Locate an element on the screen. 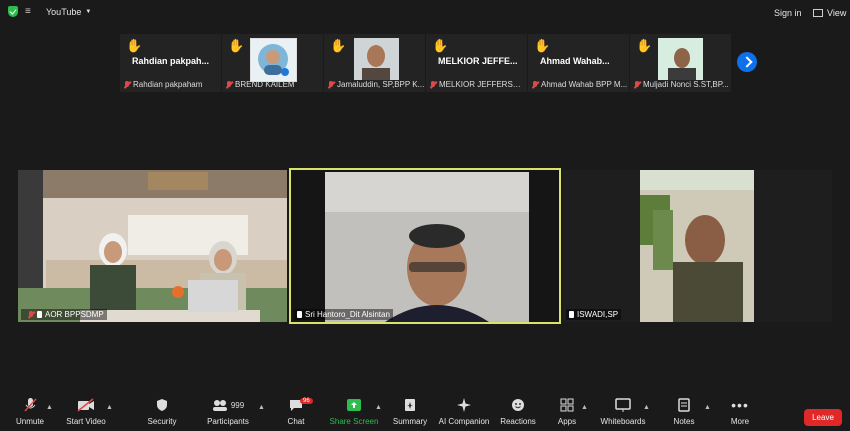  microphone-muted-icon is located at coordinates (30, 405).